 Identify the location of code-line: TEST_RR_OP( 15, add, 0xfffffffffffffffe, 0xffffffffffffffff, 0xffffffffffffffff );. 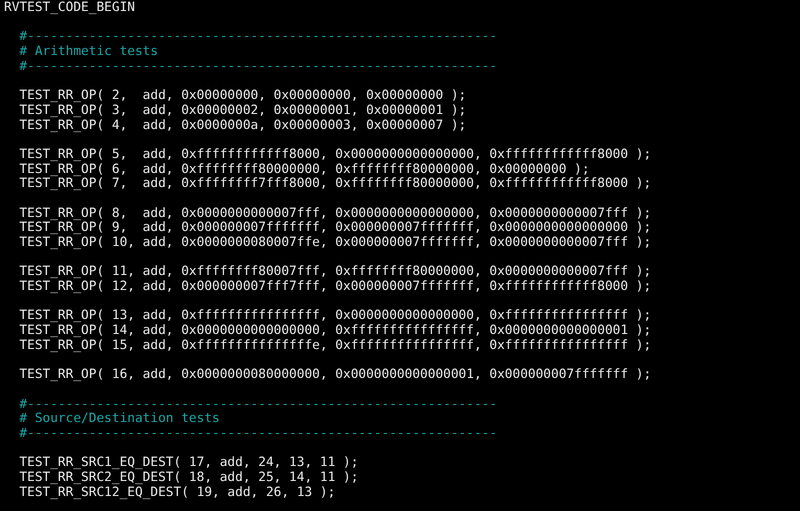
(335, 345).